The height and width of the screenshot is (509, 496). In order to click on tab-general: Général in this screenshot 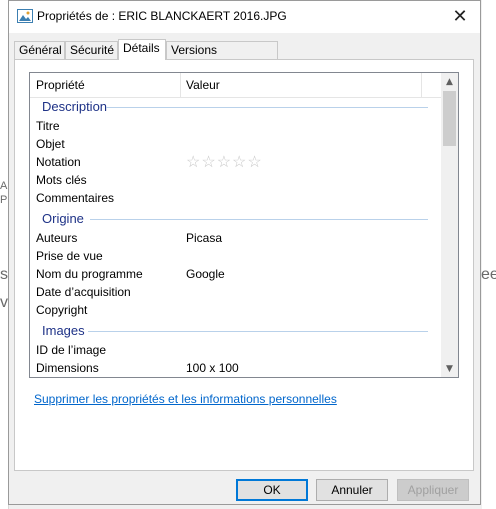, I will do `click(39, 50)`.